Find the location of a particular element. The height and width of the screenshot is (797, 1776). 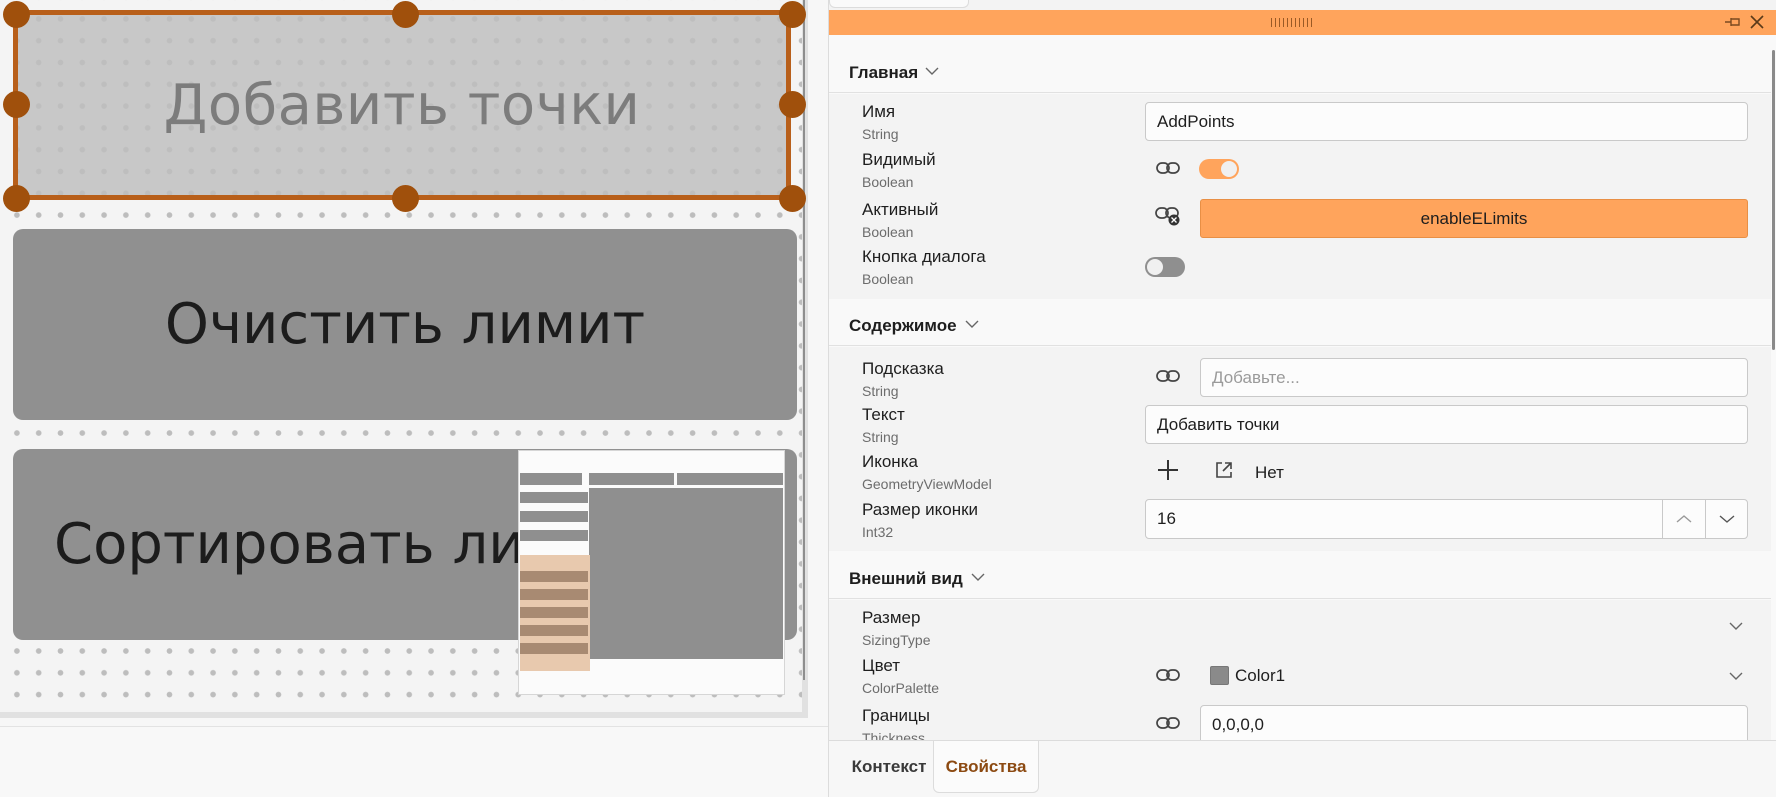

stepper-down-button is located at coordinates (1726, 519).